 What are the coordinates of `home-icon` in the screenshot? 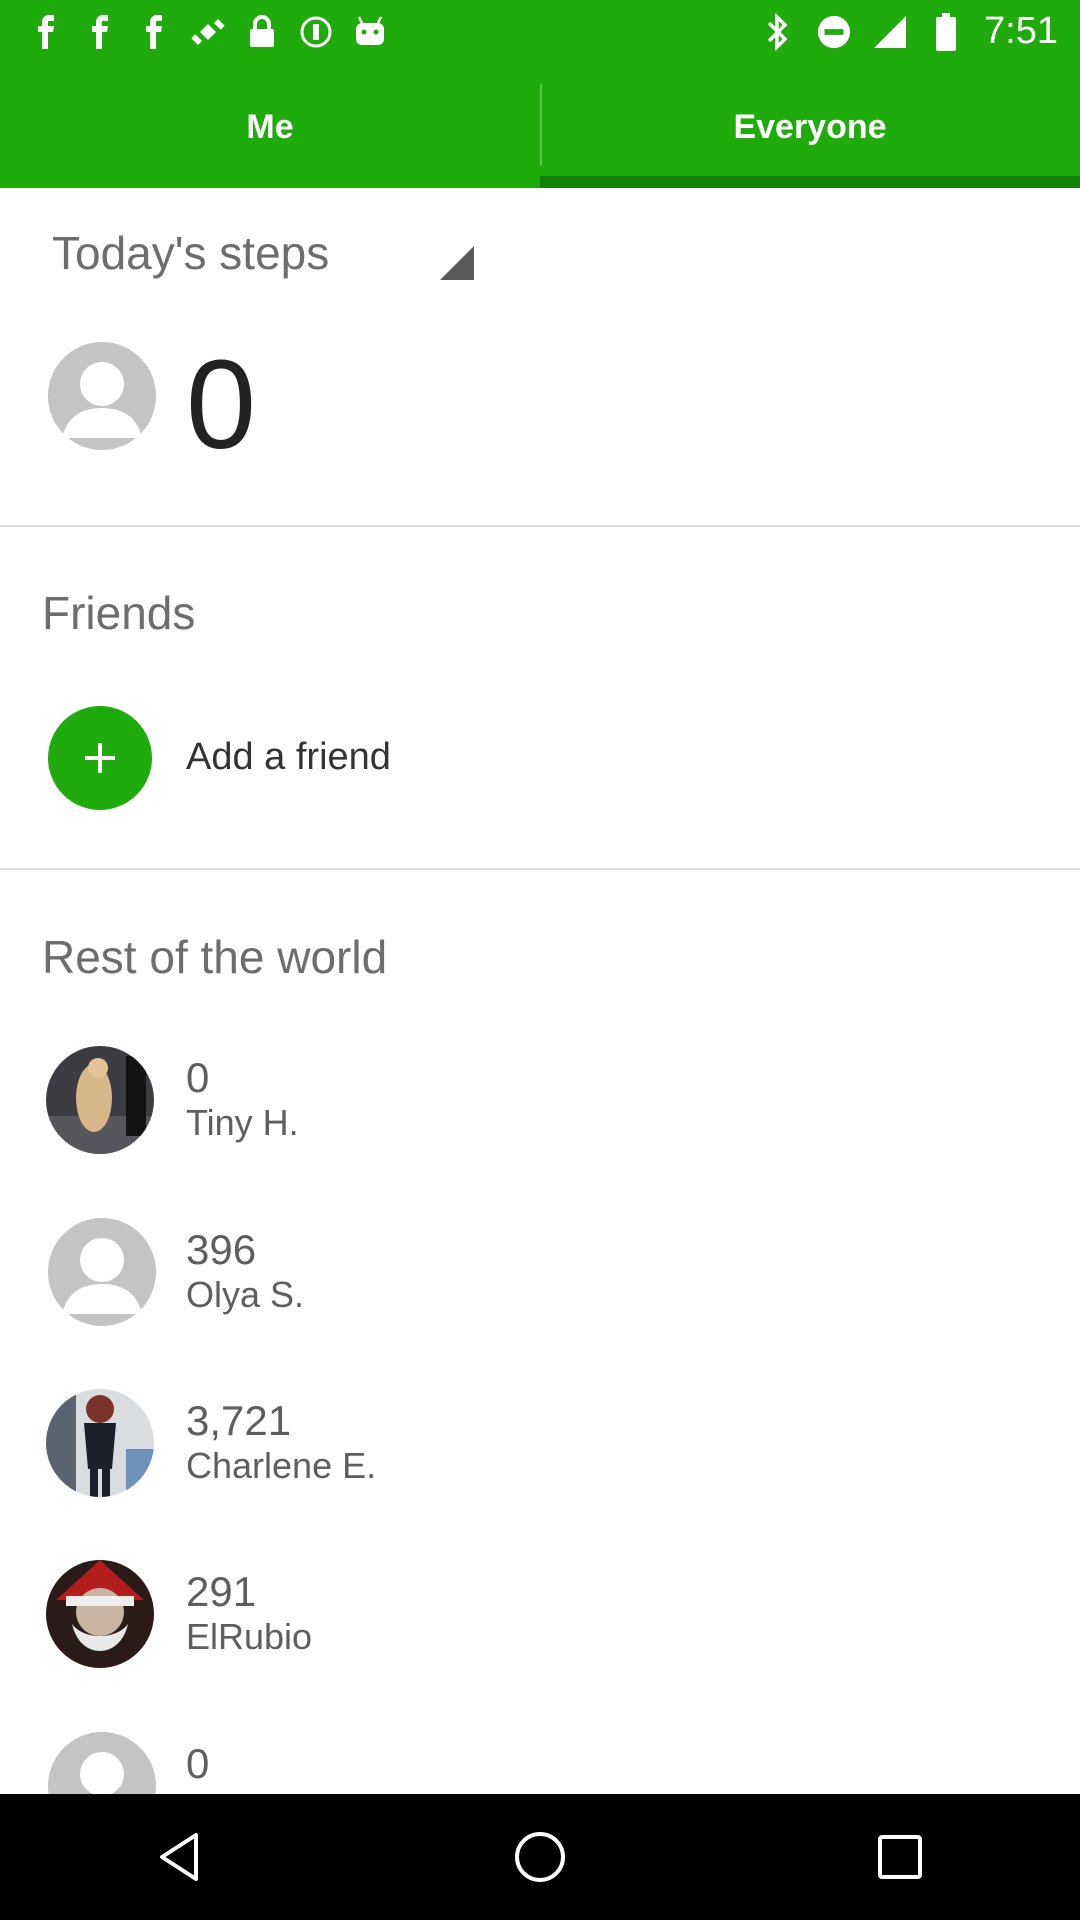 It's located at (540, 1857).